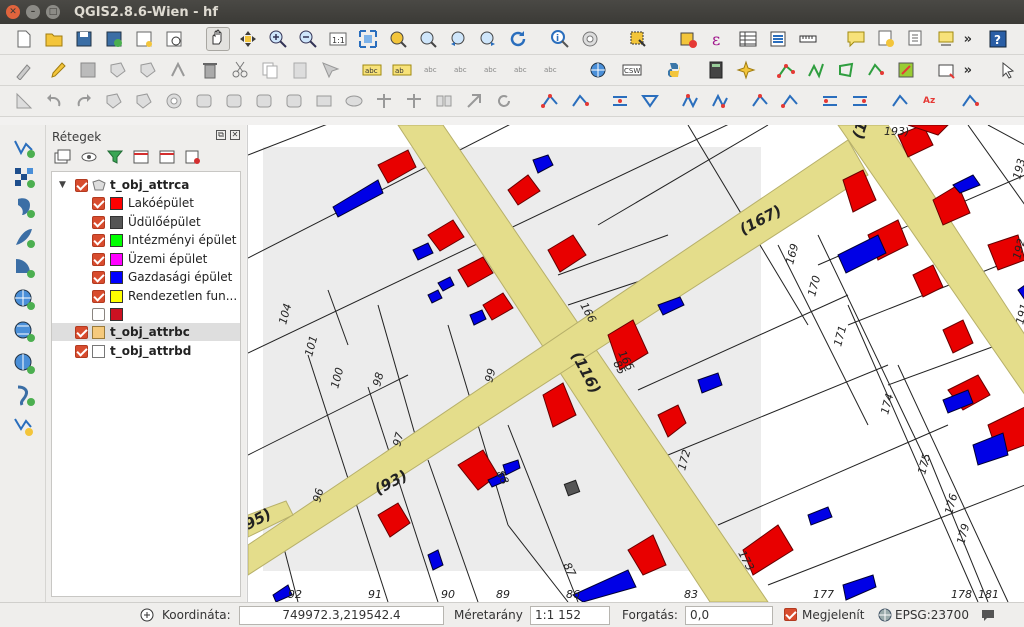  Describe the element at coordinates (33, 12) in the screenshot. I see `minimize-window-button: –` at that location.